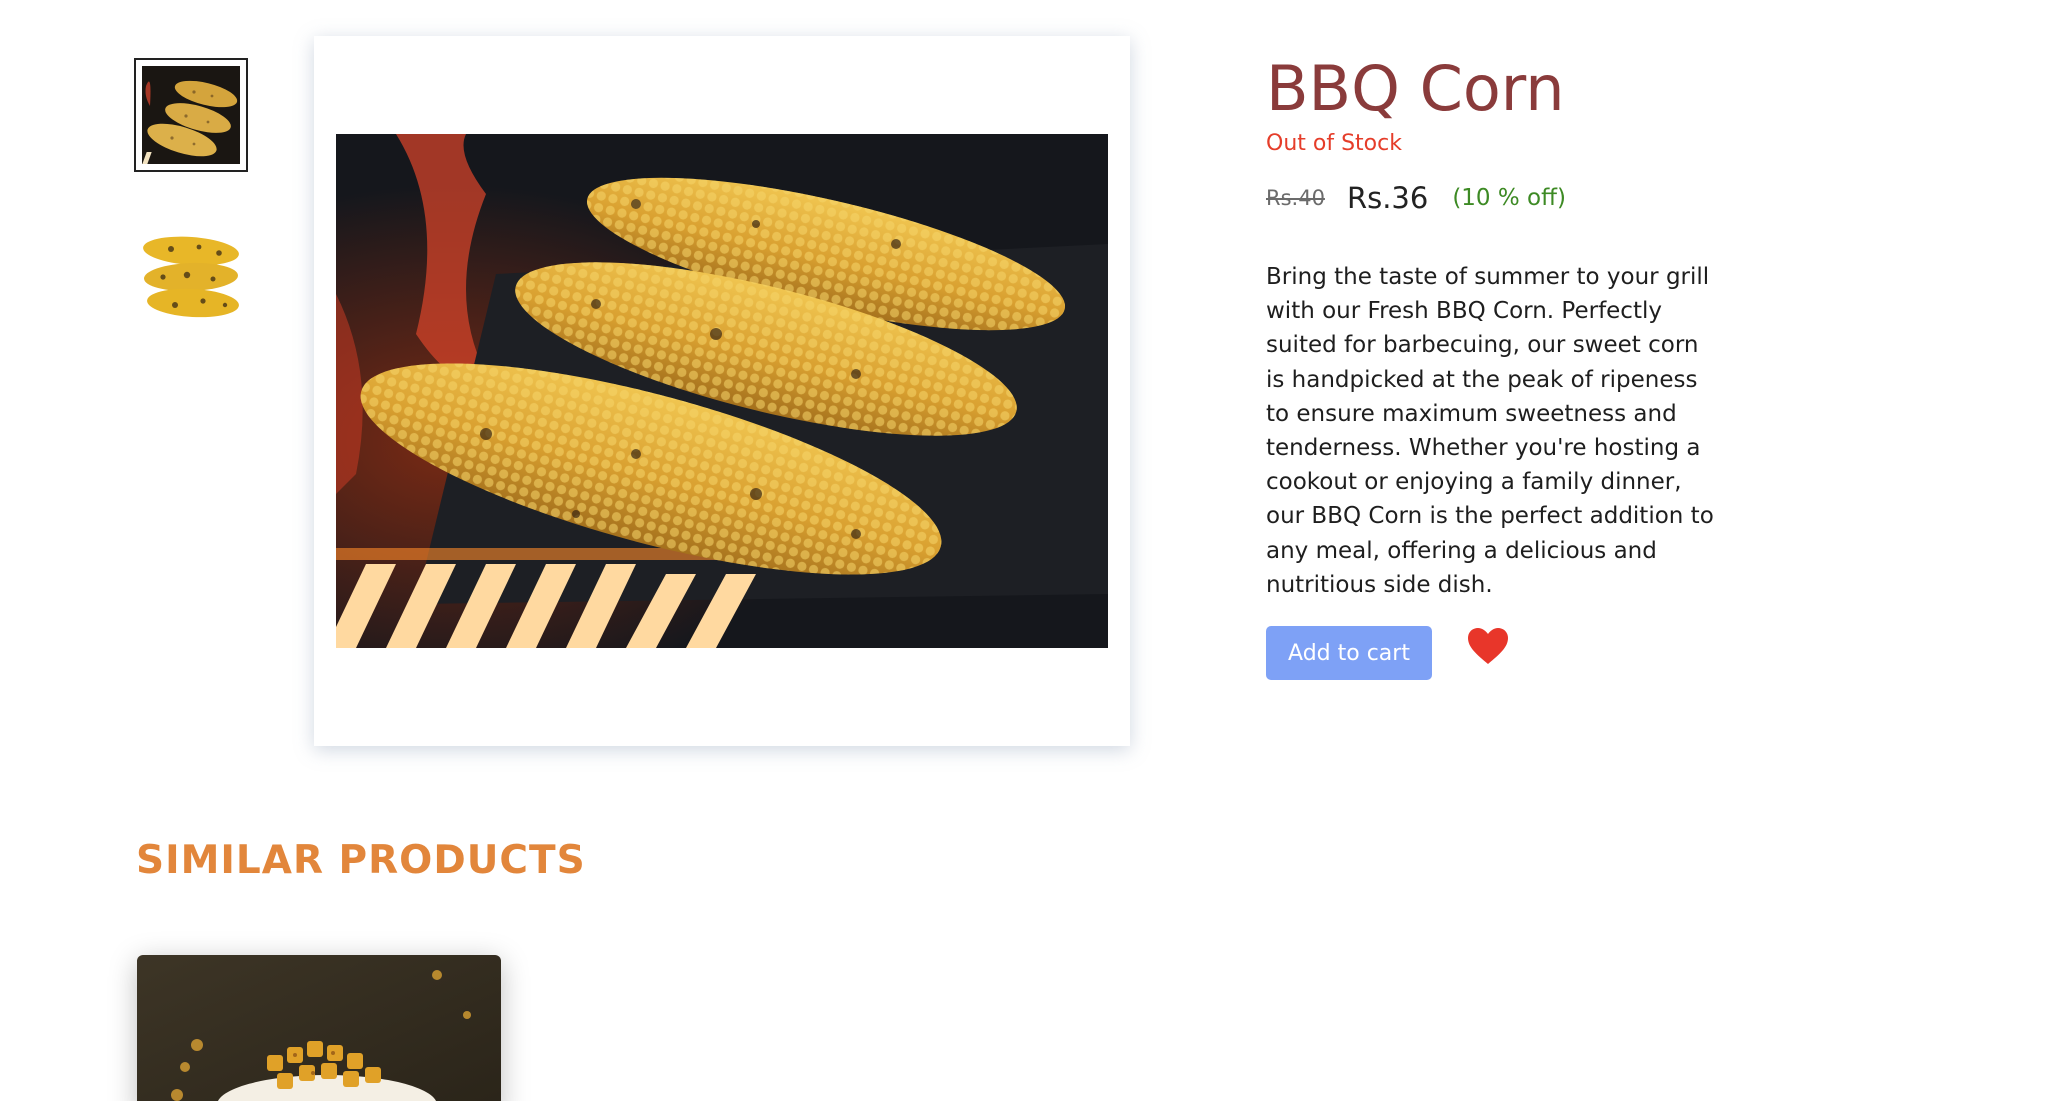  I want to click on similar-products-title: SIMILAR PRODUCTS, so click(361, 860).